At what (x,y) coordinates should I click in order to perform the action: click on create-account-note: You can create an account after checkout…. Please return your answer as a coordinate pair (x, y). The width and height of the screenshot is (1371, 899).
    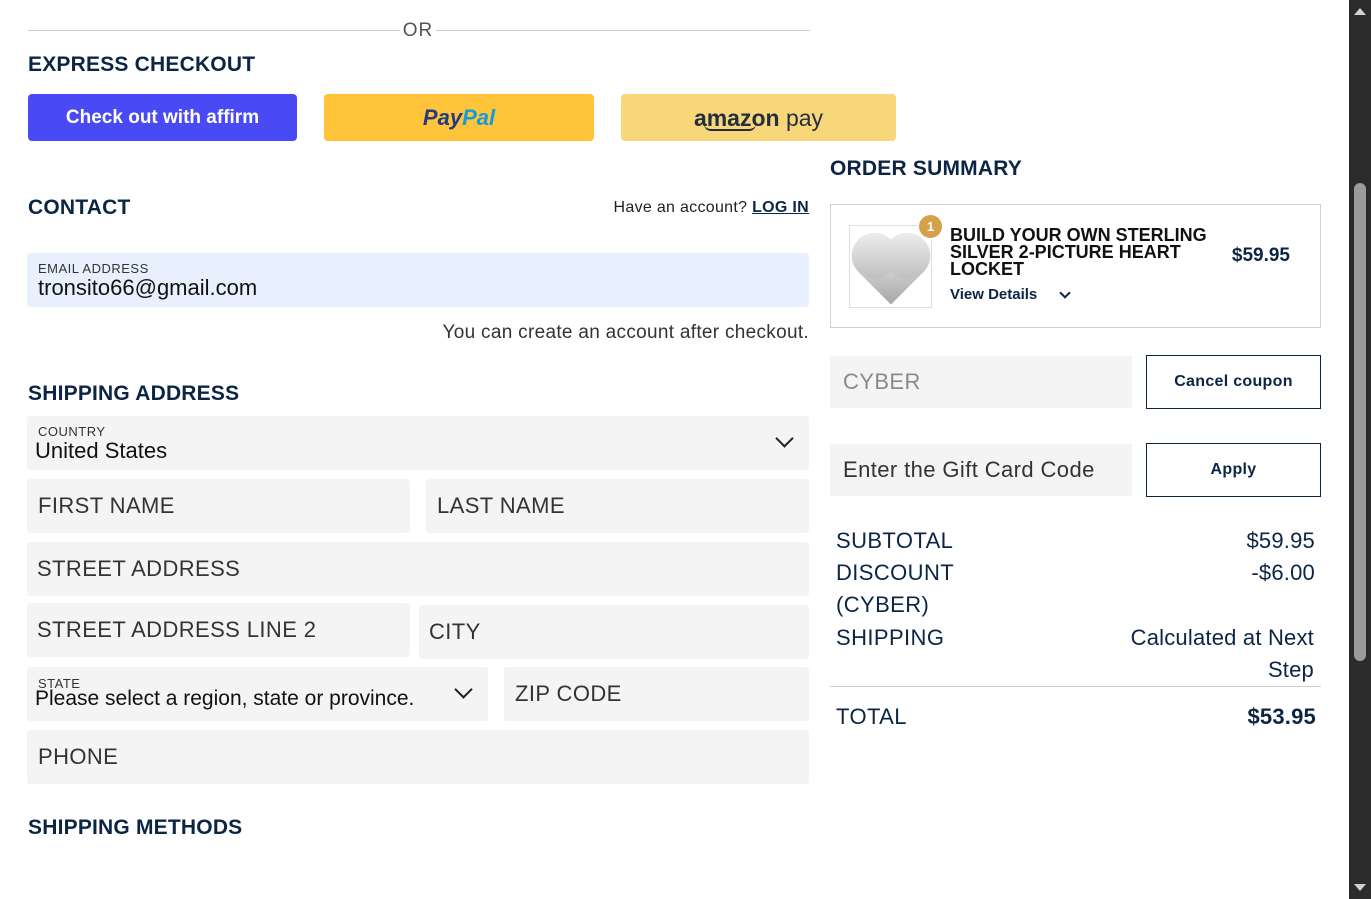
    Looking at the image, I should click on (625, 332).